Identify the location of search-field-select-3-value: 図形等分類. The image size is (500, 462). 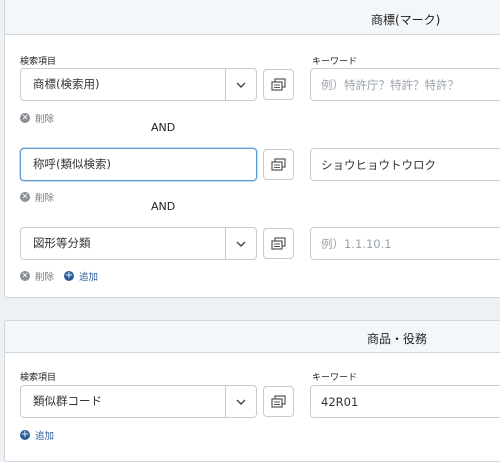
(62, 243).